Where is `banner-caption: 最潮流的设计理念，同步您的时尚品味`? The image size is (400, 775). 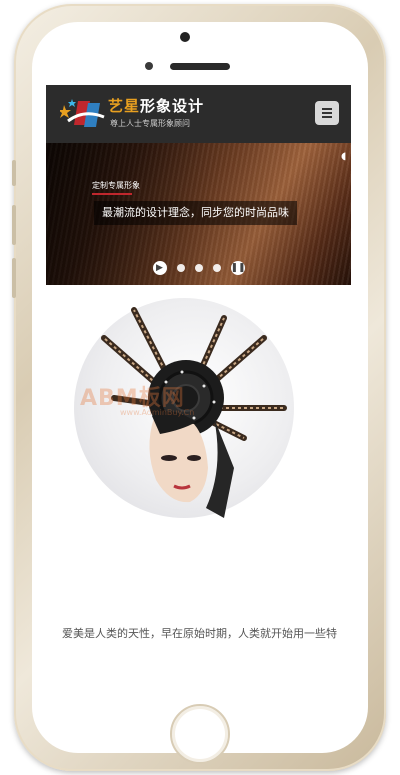 banner-caption: 最潮流的设计理念，同步您的时尚品味 is located at coordinates (195, 213).